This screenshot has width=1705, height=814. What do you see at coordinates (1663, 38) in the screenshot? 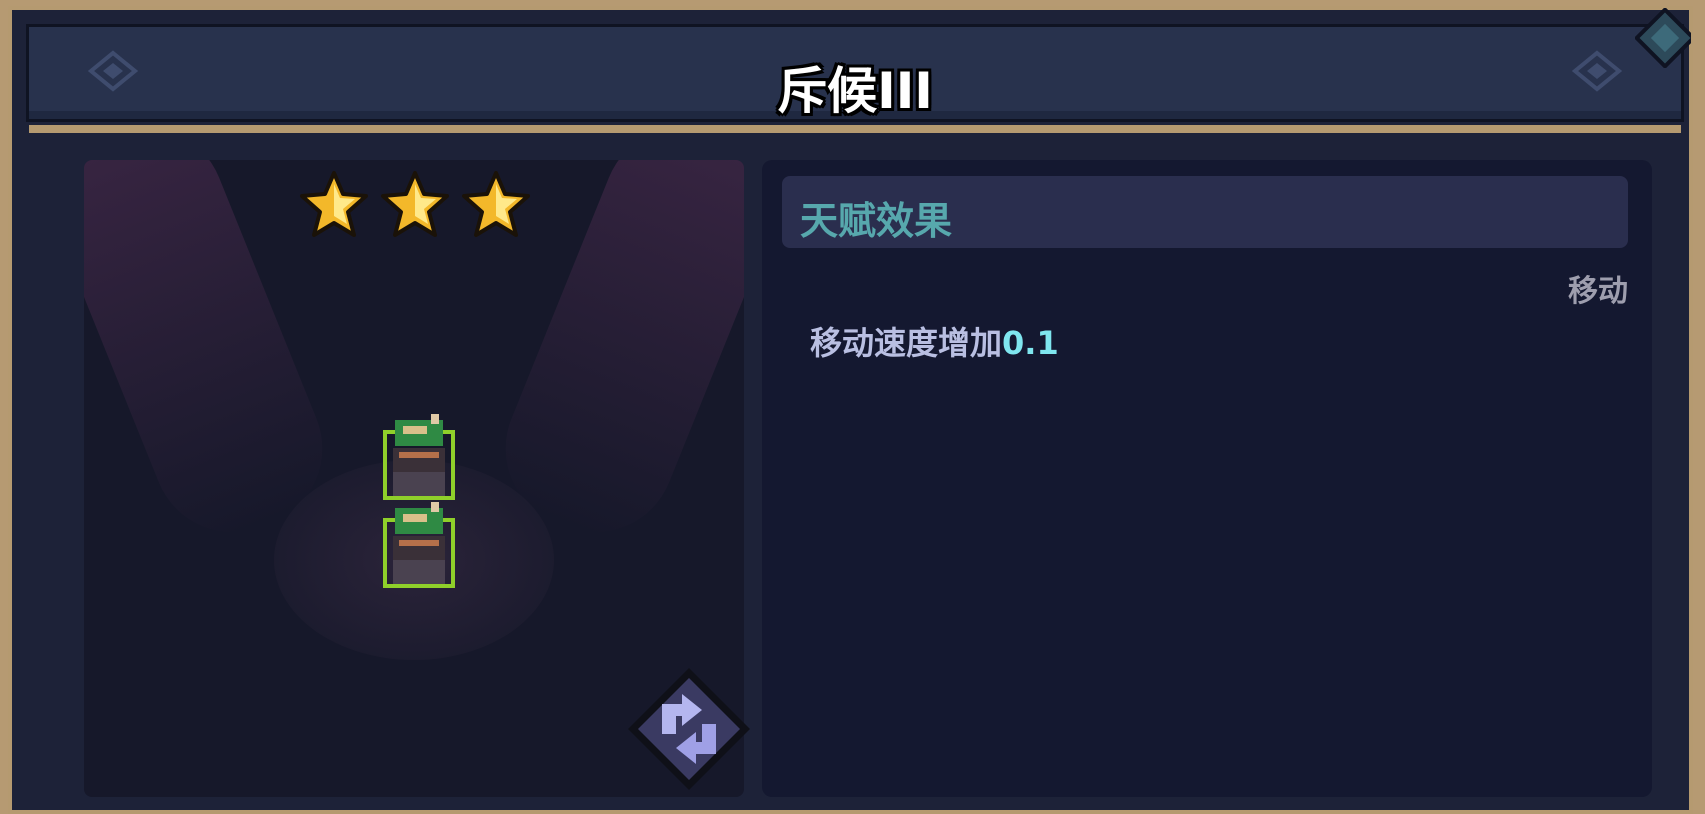
I see `corner-gem-icon` at bounding box center [1663, 38].